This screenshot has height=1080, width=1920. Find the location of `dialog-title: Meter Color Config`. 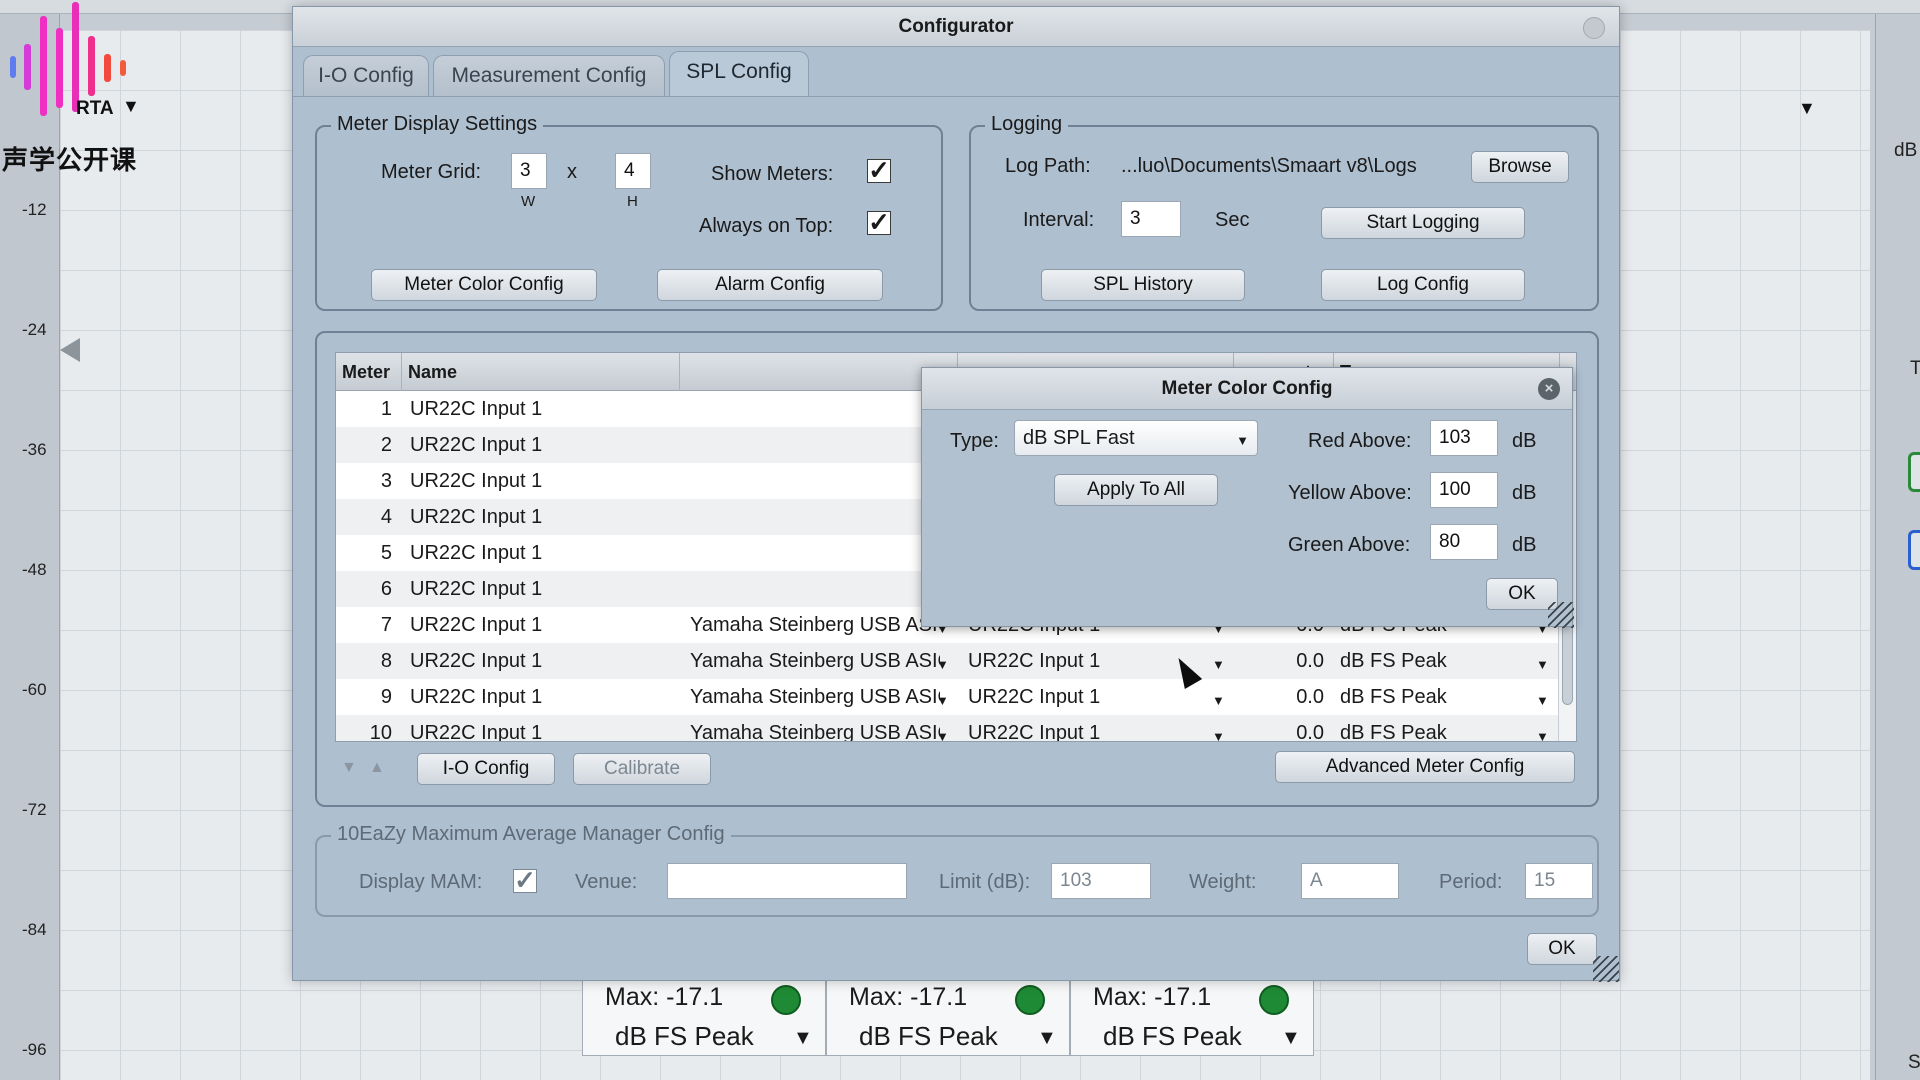

dialog-title: Meter Color Config is located at coordinates (1247, 389).